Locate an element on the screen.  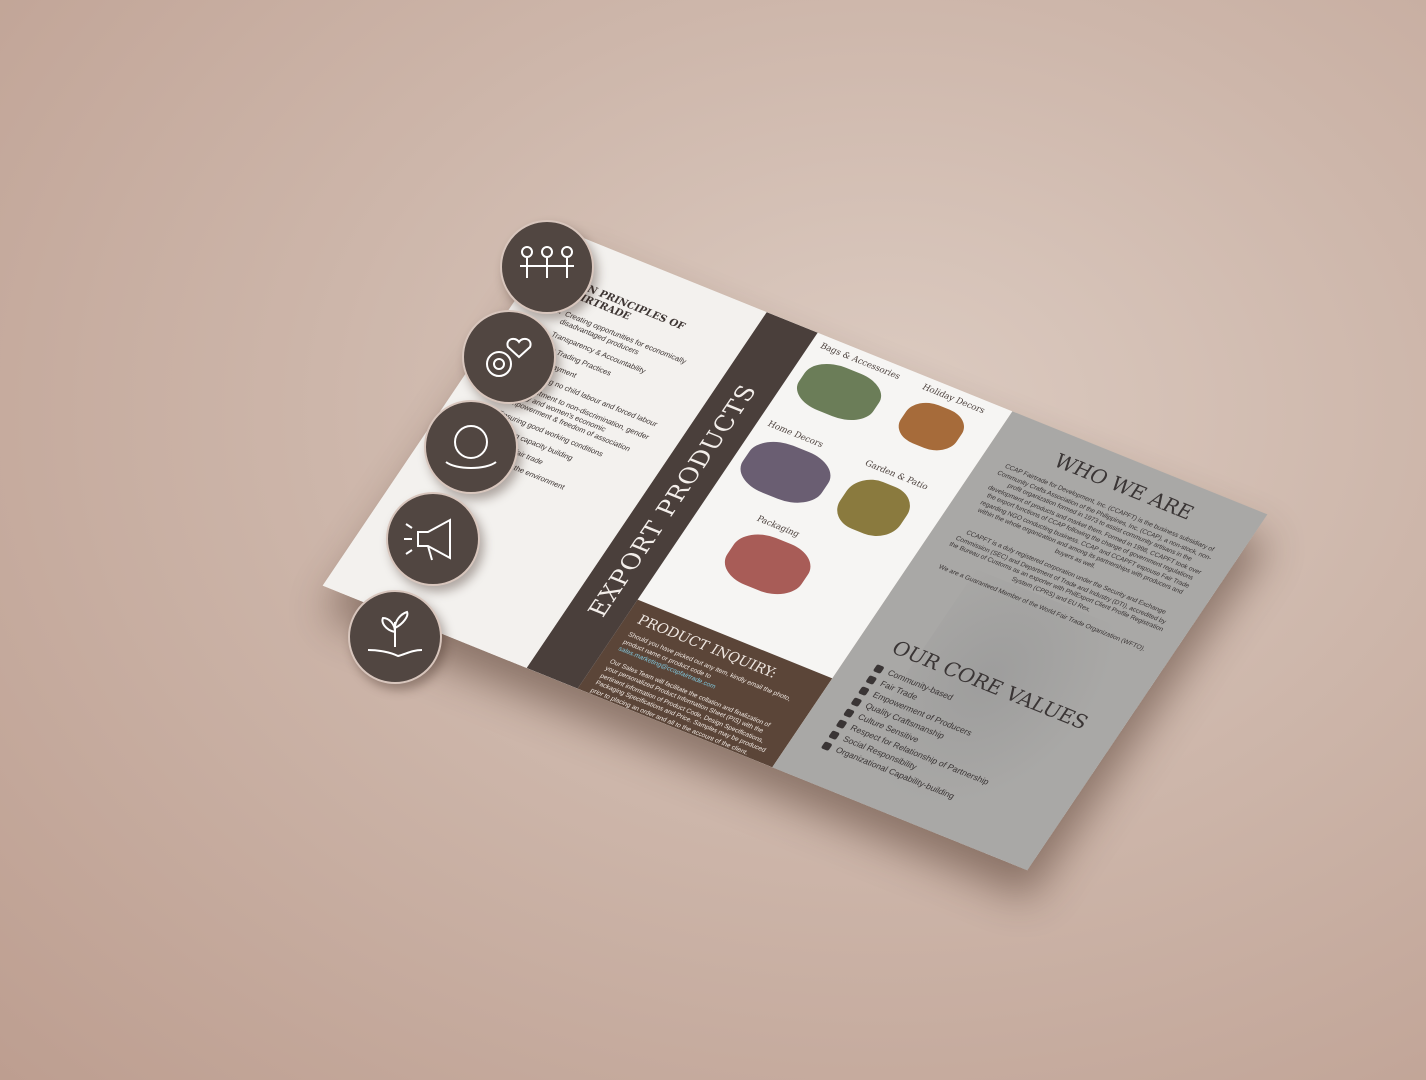
quality-icon is located at coordinates (856, 701).